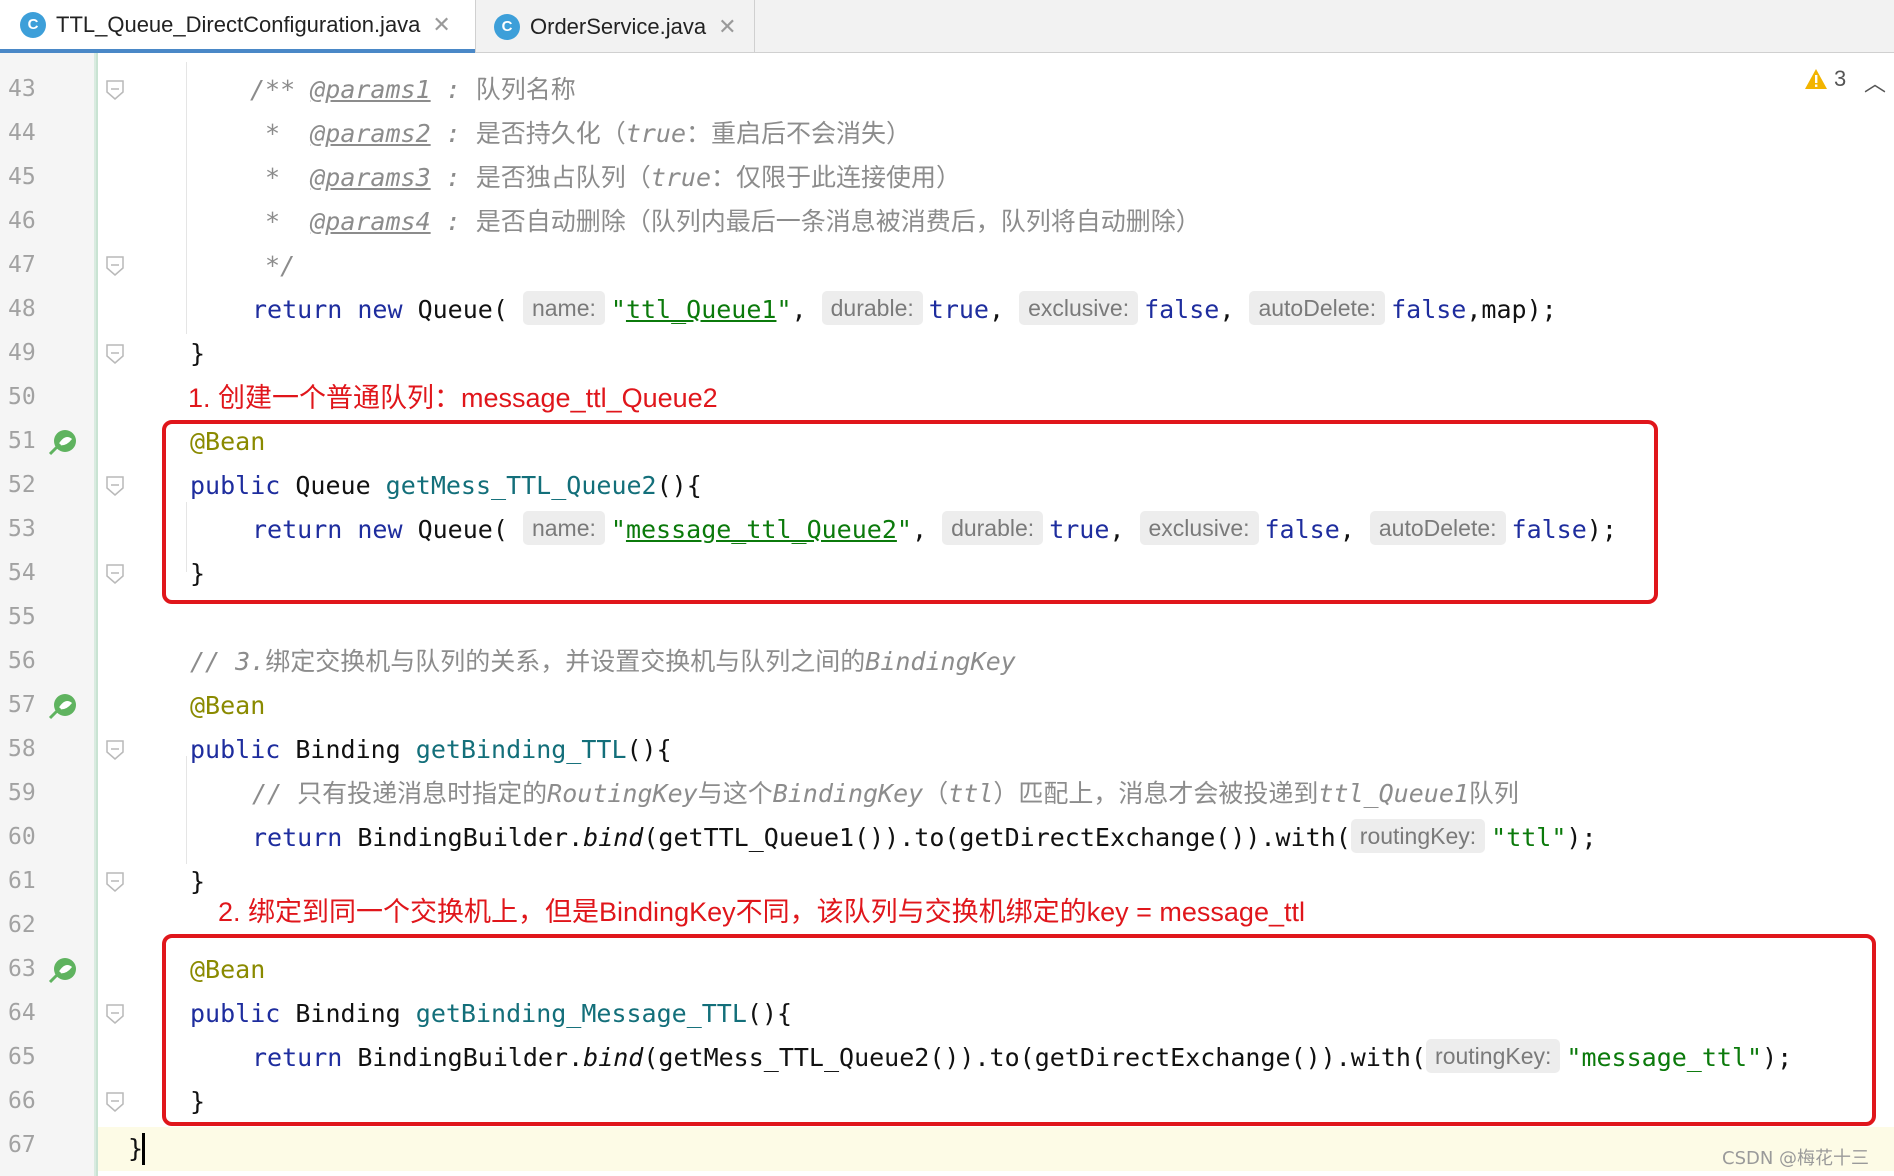 The image size is (1894, 1176). I want to click on tab-label: OrderService.java, so click(618, 26).